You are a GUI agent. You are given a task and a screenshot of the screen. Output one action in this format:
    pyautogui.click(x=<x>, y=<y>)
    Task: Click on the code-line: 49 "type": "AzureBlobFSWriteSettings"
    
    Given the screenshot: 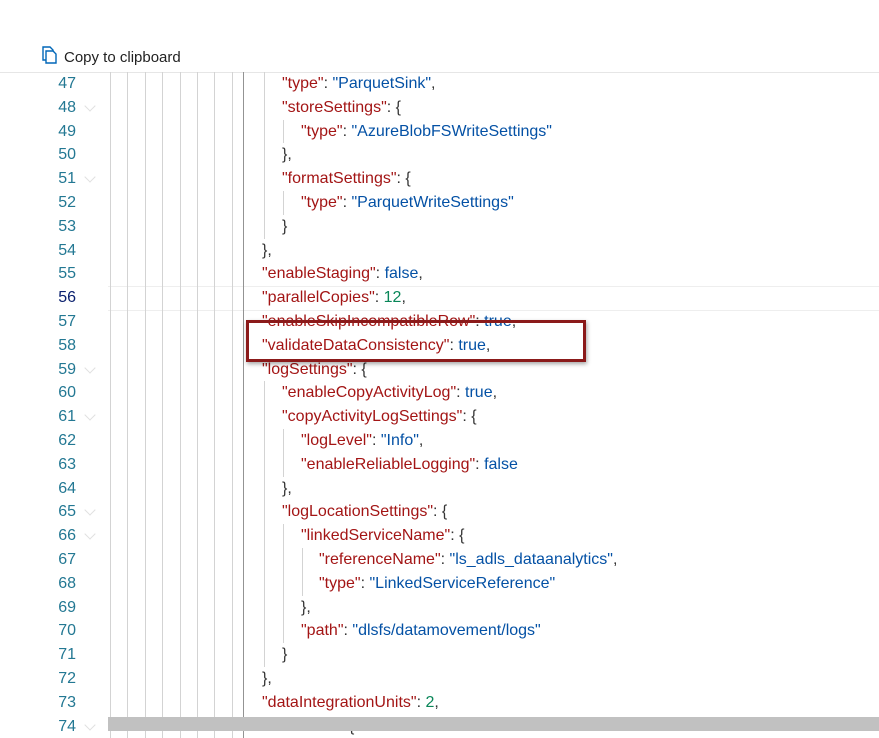 What is the action you would take?
    pyautogui.click(x=439, y=131)
    